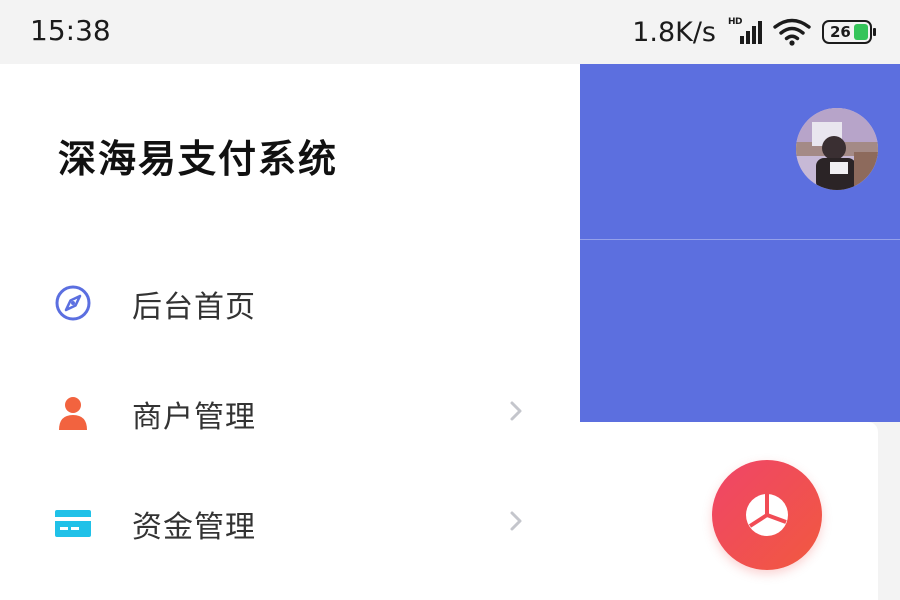  Describe the element at coordinates (840, 32) in the screenshot. I see `battery-level: 26` at that location.